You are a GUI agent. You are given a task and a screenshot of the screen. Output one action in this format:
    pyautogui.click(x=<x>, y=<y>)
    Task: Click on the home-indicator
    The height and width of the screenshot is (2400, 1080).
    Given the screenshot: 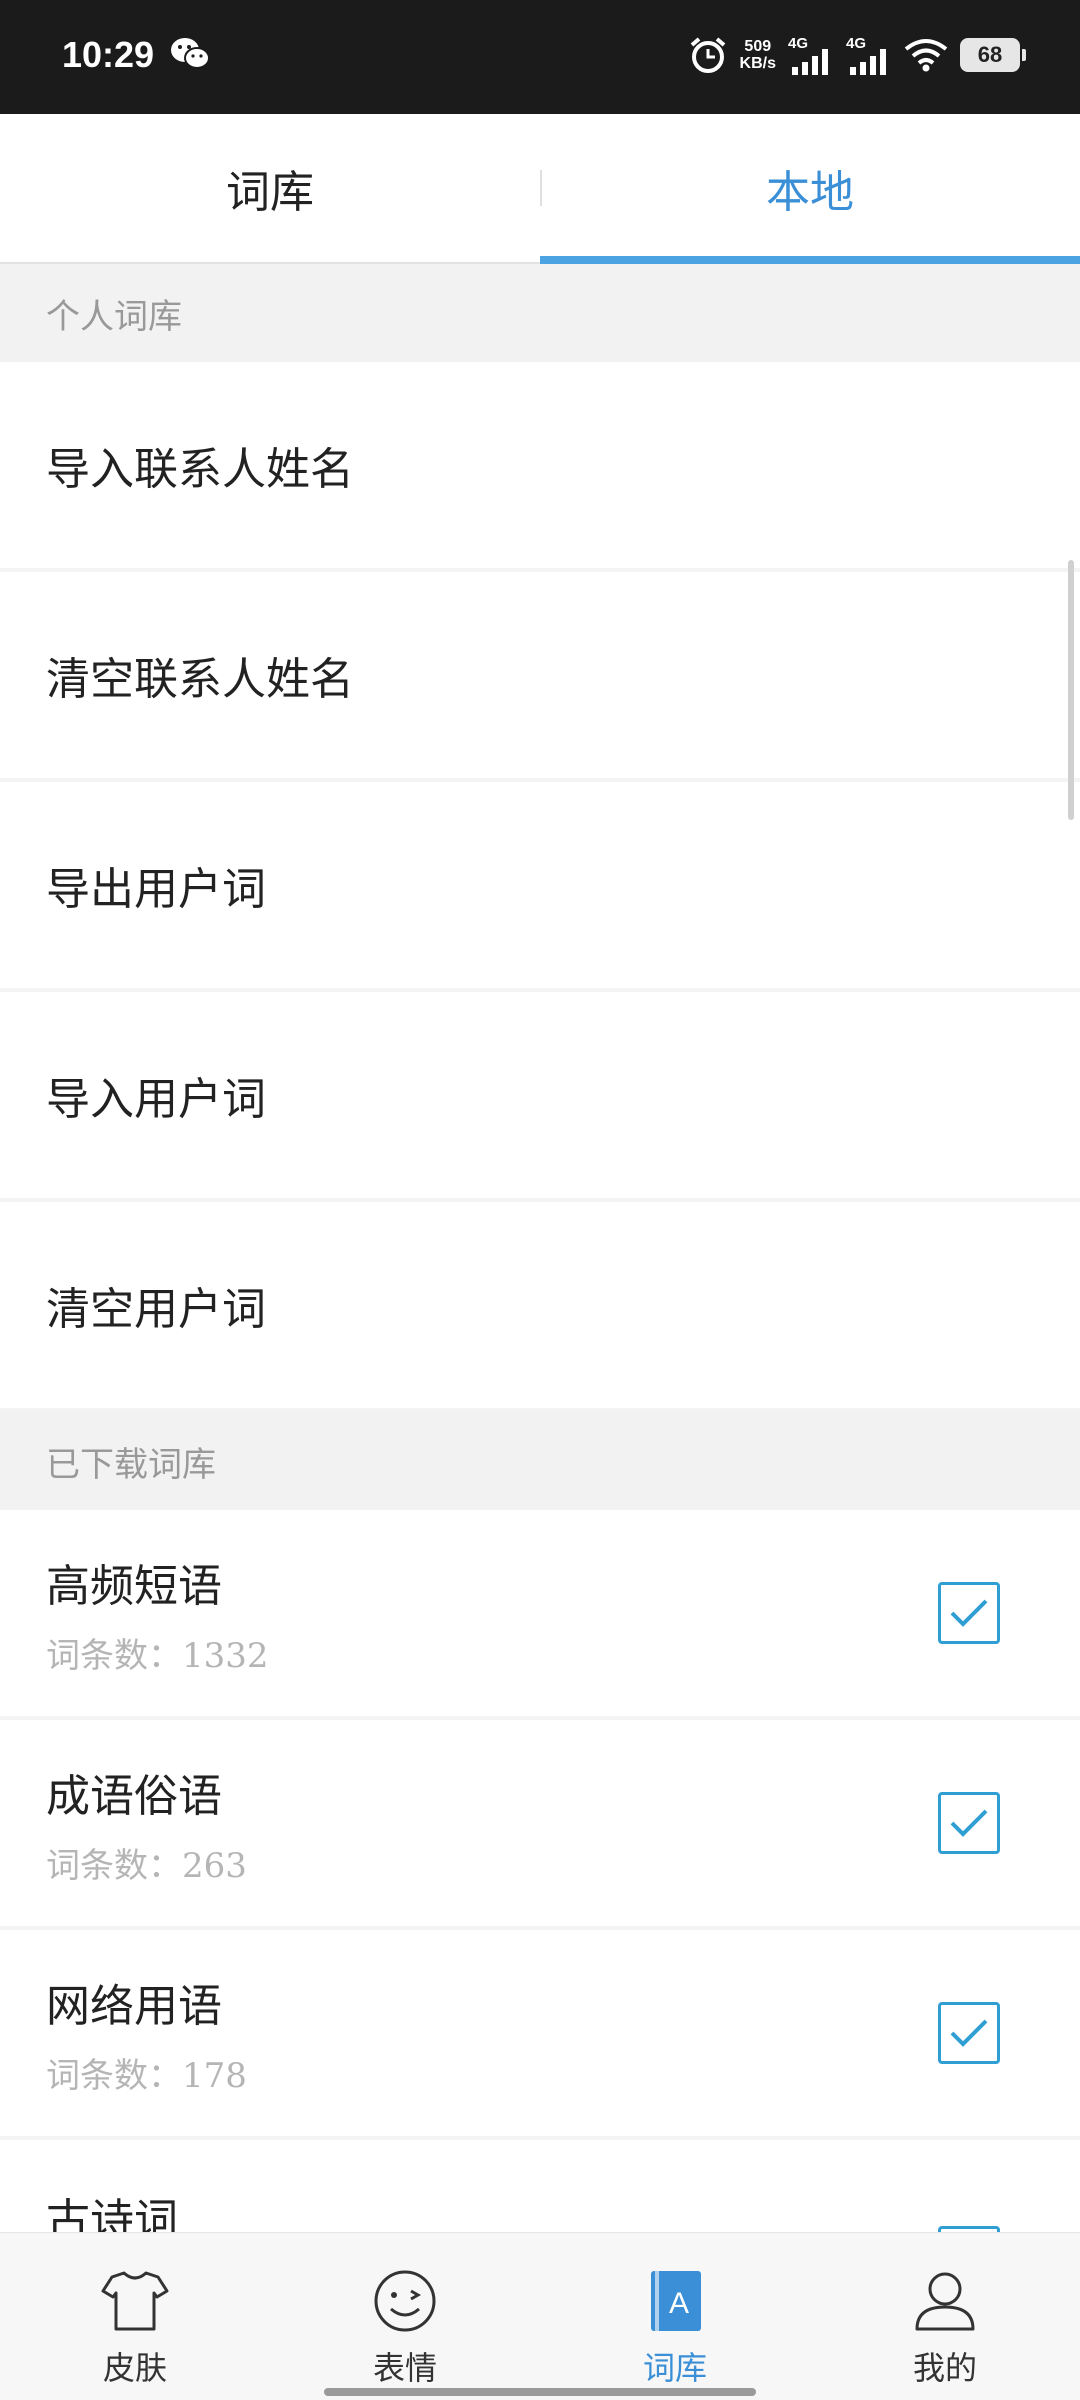 What is the action you would take?
    pyautogui.click(x=540, y=2392)
    